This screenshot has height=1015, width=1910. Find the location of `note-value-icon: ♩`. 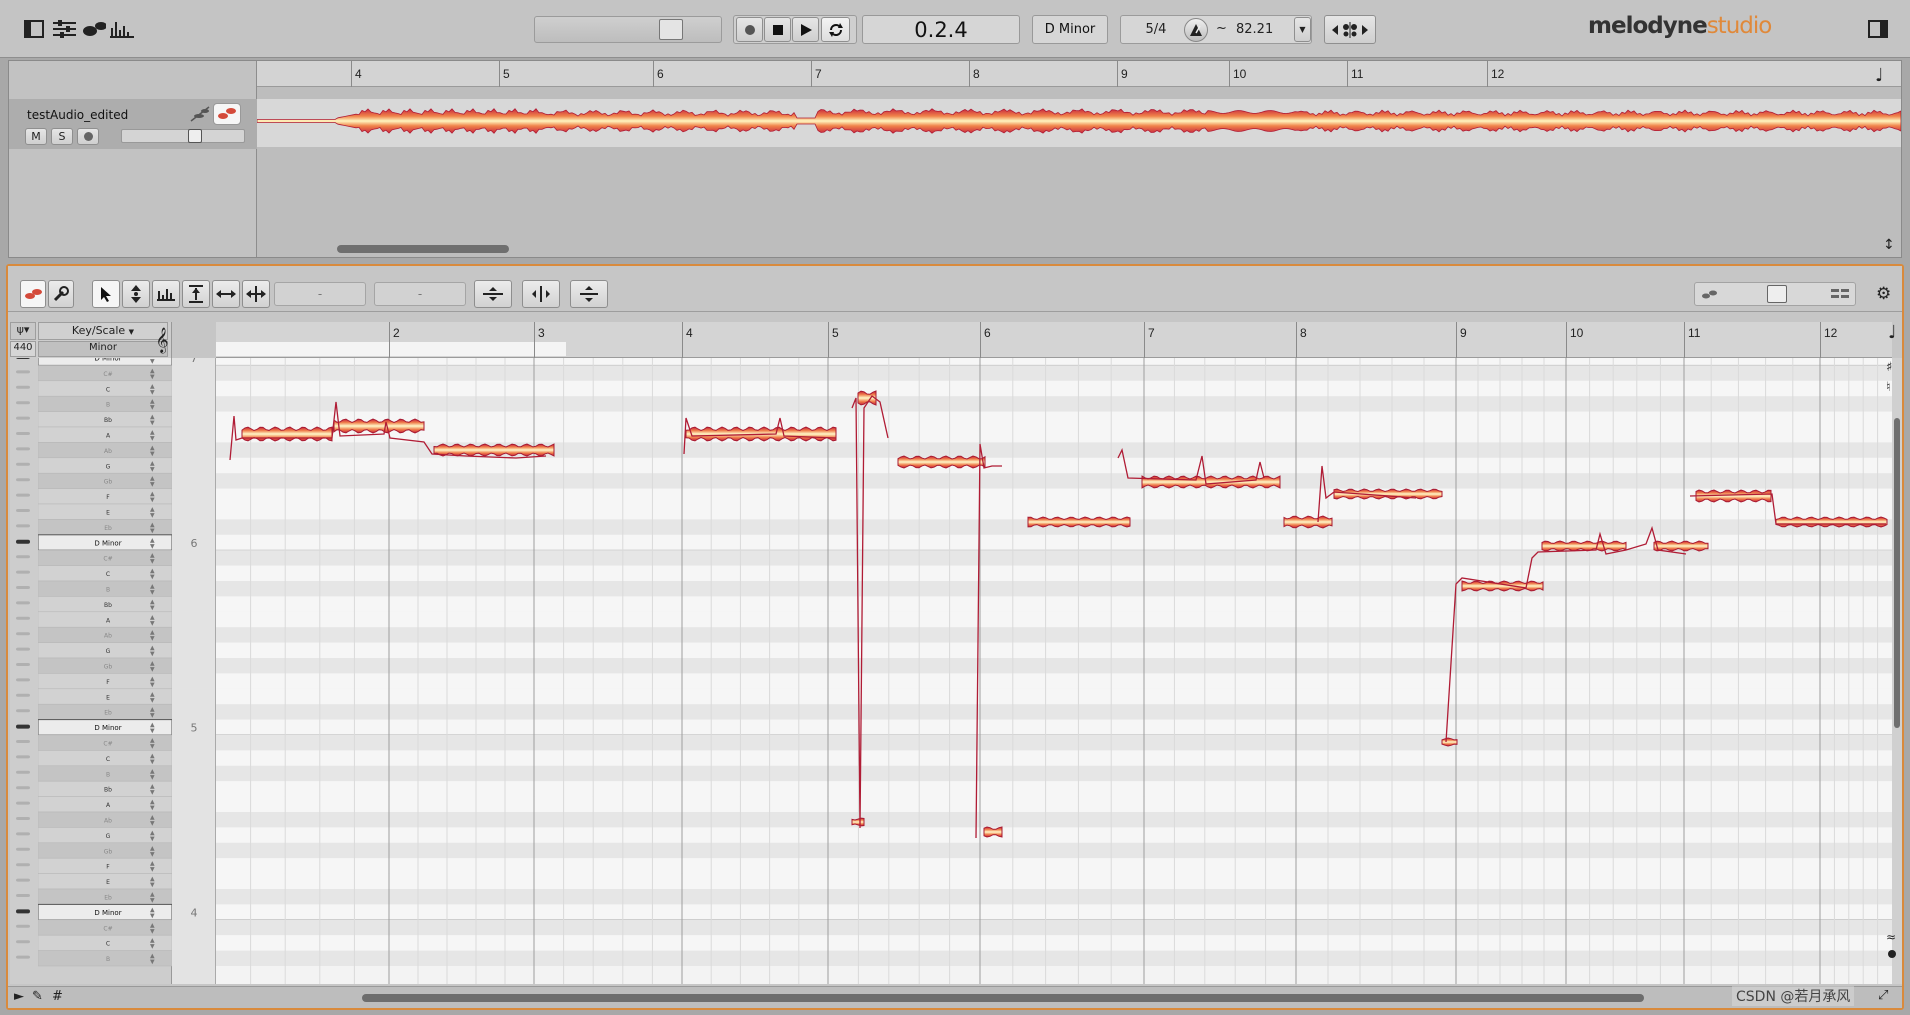

note-value-icon: ♩ is located at coordinates (1892, 332).